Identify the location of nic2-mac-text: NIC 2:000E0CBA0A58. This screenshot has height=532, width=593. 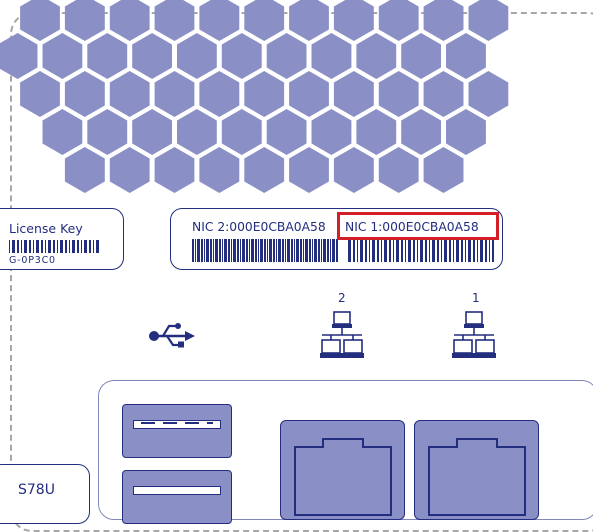
(259, 227).